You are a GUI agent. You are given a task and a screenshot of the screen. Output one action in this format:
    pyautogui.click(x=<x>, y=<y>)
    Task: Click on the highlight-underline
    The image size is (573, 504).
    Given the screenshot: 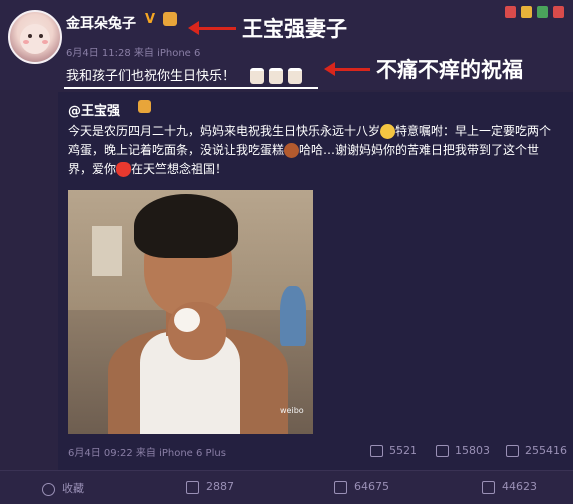 What is the action you would take?
    pyautogui.click(x=191, y=88)
    